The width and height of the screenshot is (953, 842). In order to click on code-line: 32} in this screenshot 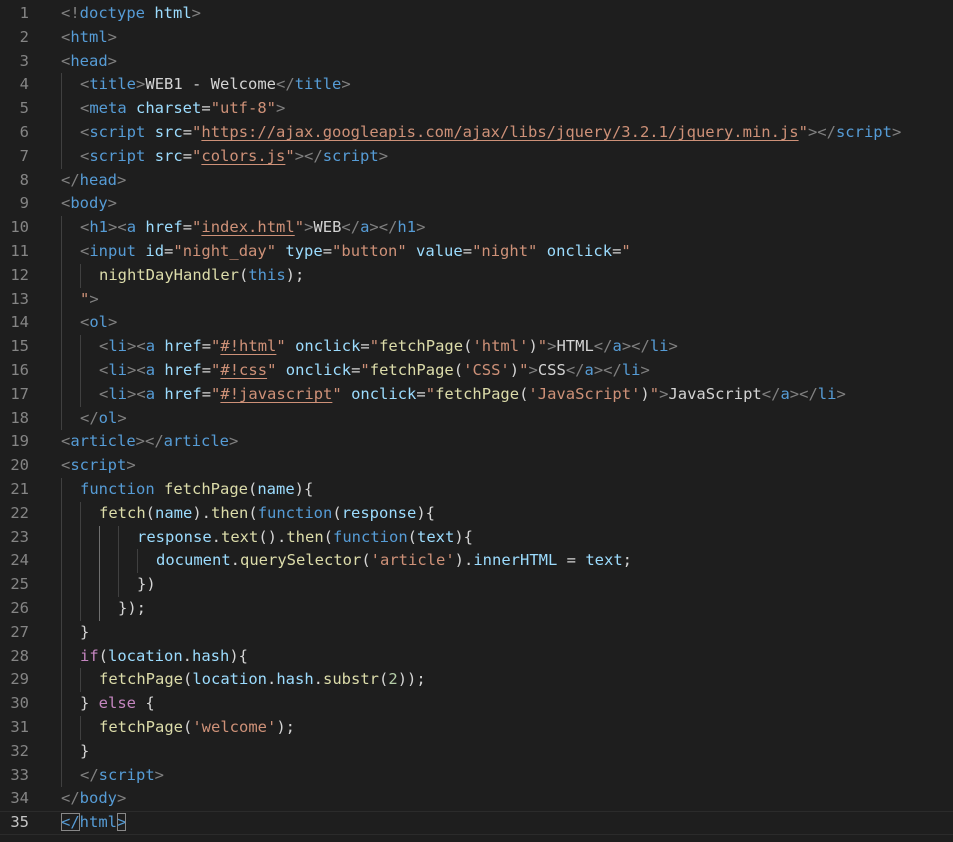, I will do `click(476, 751)`.